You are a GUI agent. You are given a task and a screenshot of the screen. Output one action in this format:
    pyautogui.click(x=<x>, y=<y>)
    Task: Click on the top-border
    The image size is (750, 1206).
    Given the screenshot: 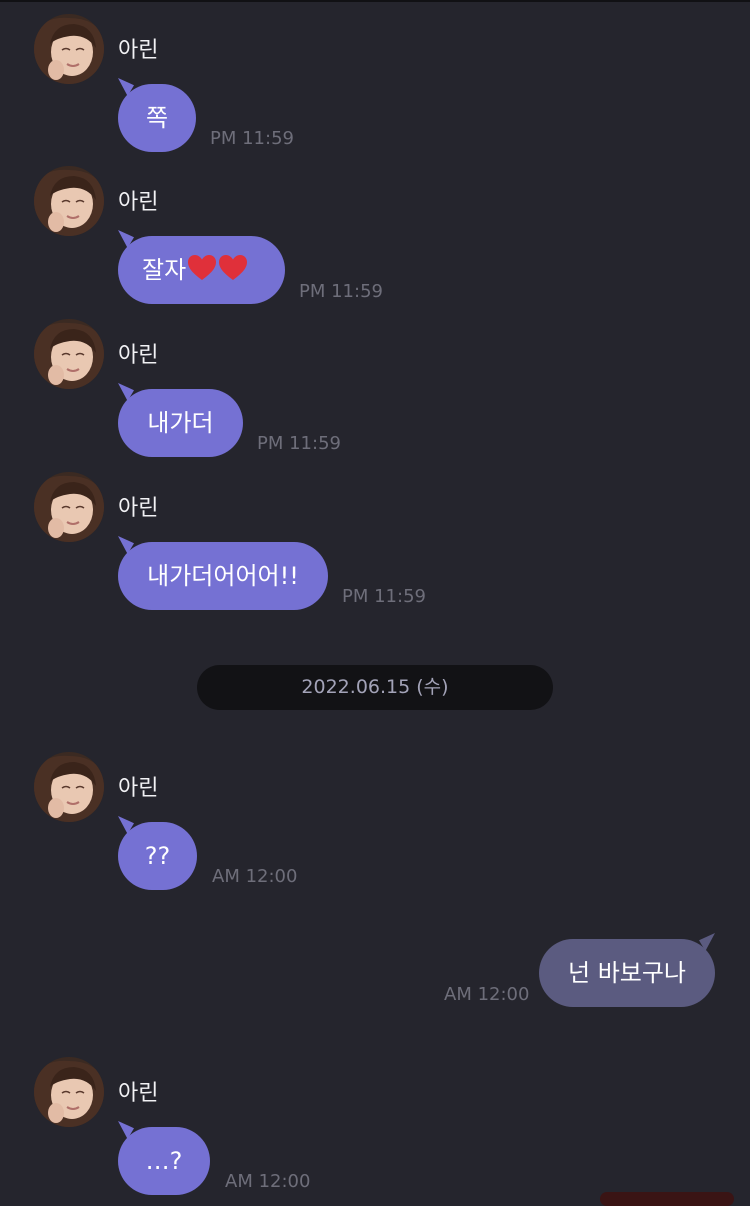 What is the action you would take?
    pyautogui.click(x=375, y=1)
    